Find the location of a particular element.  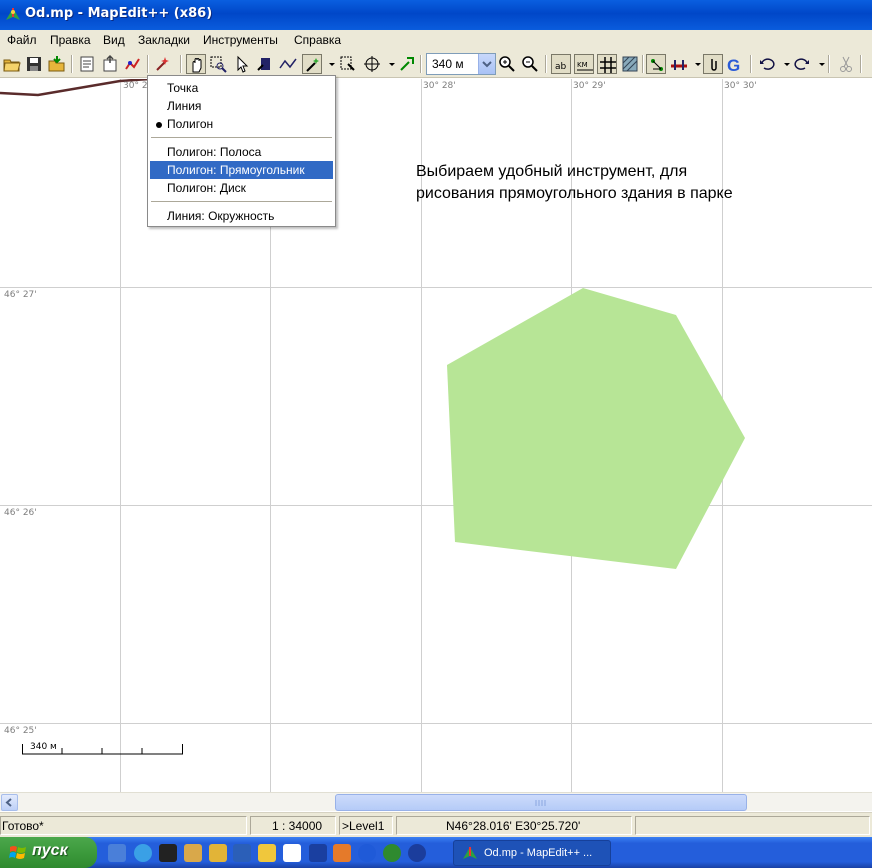

windows-logo-icon is located at coordinates (17, 852).